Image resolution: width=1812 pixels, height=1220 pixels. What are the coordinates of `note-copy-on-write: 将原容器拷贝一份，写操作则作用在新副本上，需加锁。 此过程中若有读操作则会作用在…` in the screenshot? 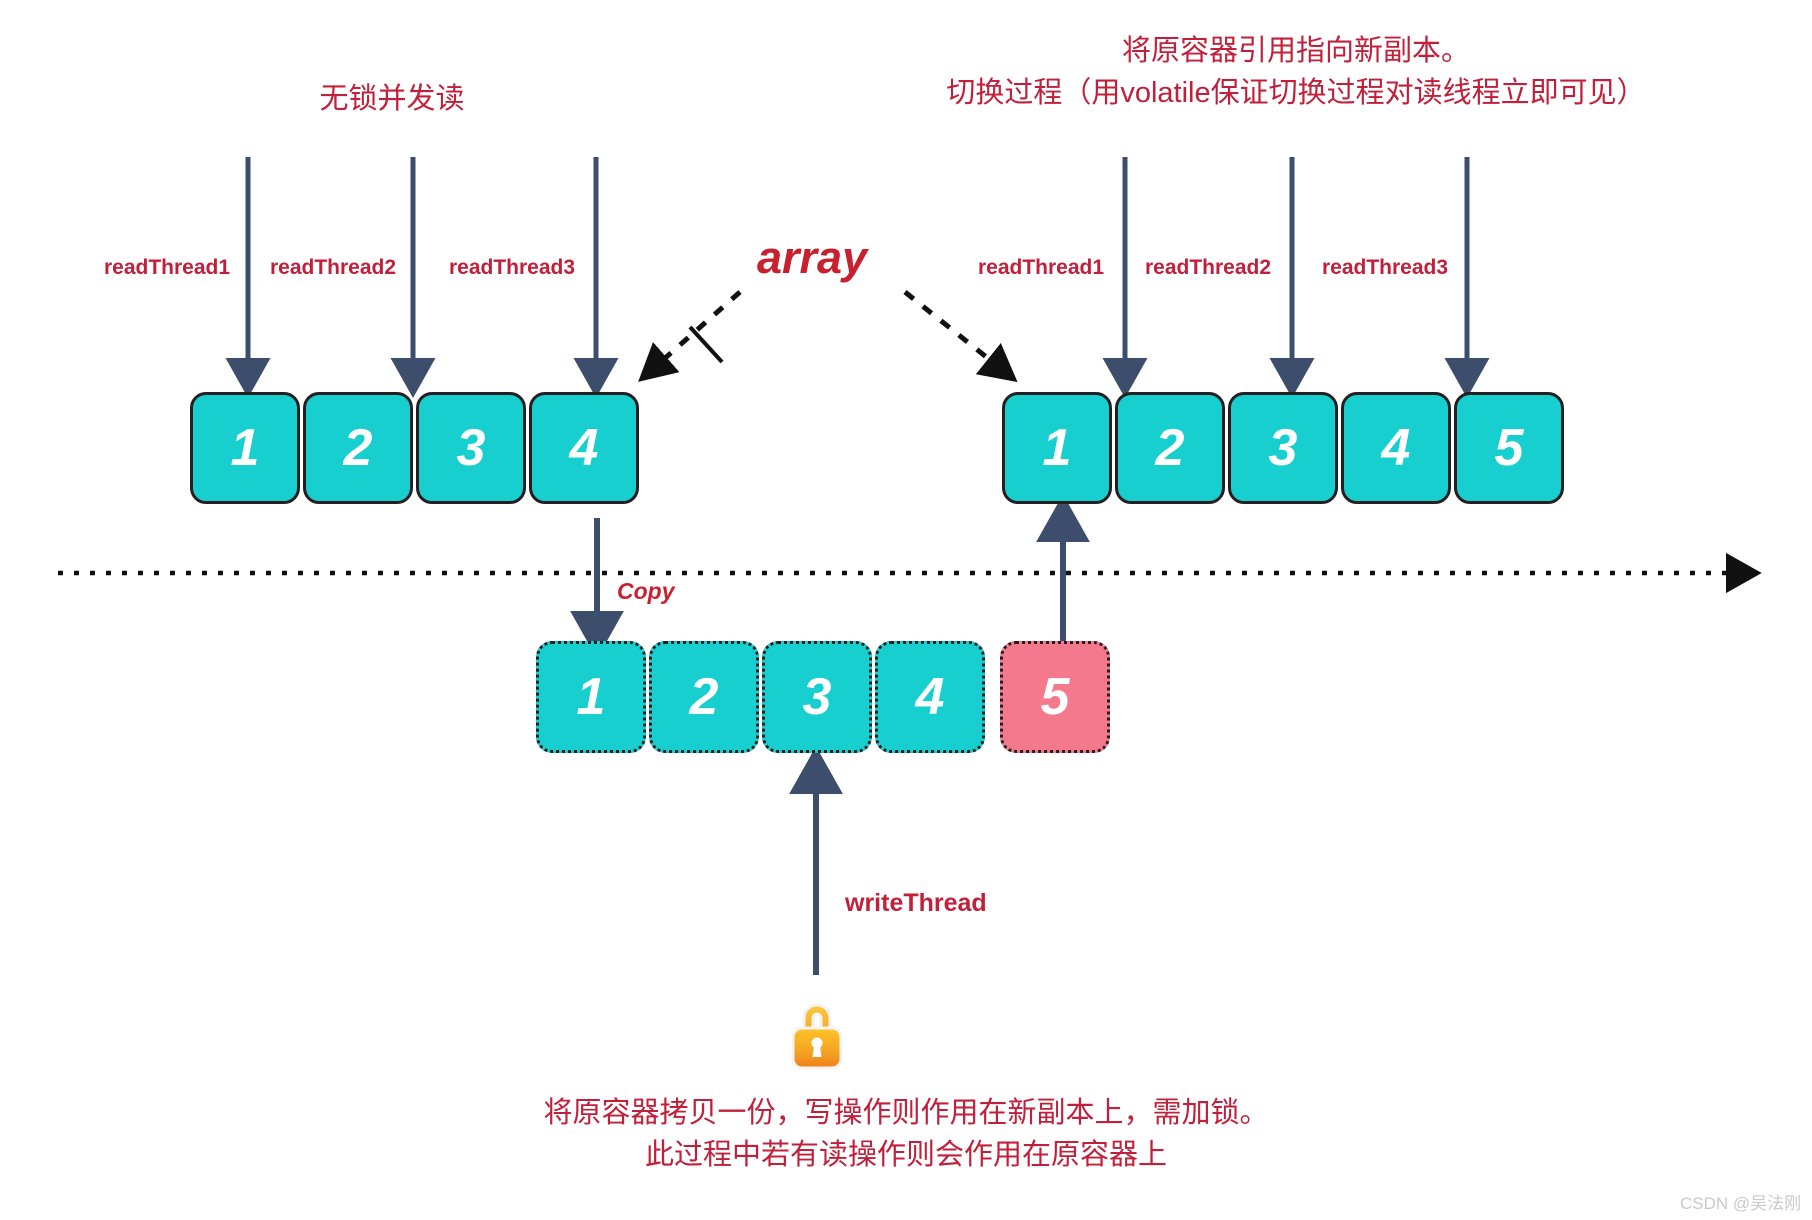 It's located at (906, 1134).